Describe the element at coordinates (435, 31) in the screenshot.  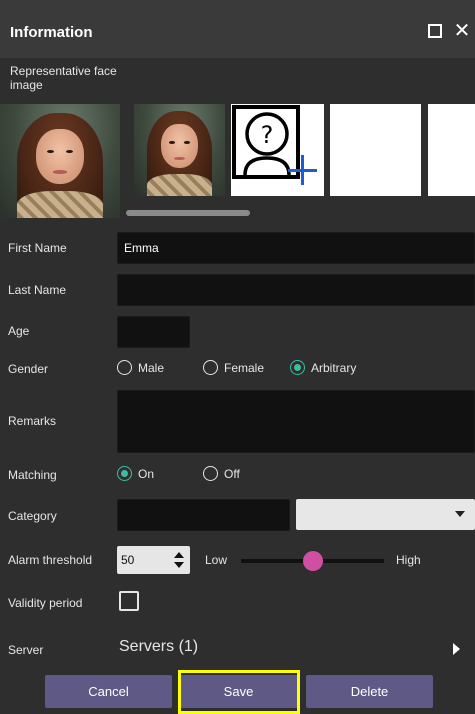
I see `maximize-icon` at that location.